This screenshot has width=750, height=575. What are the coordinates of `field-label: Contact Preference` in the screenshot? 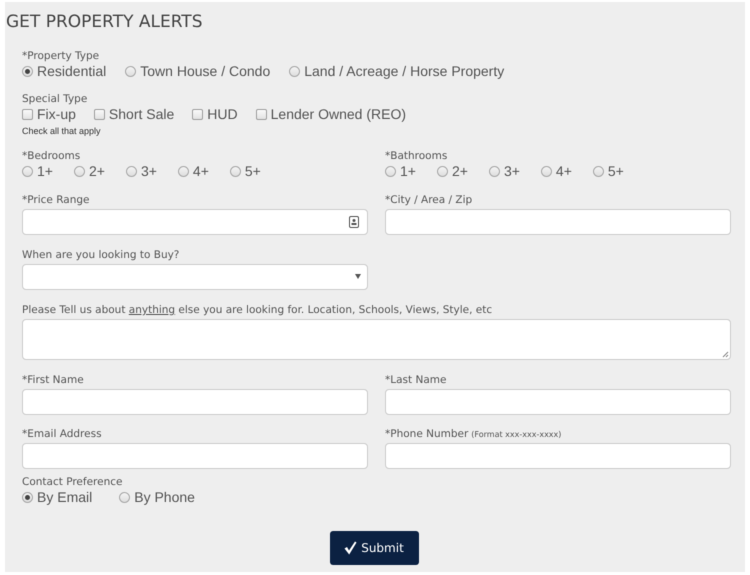 It's located at (72, 482).